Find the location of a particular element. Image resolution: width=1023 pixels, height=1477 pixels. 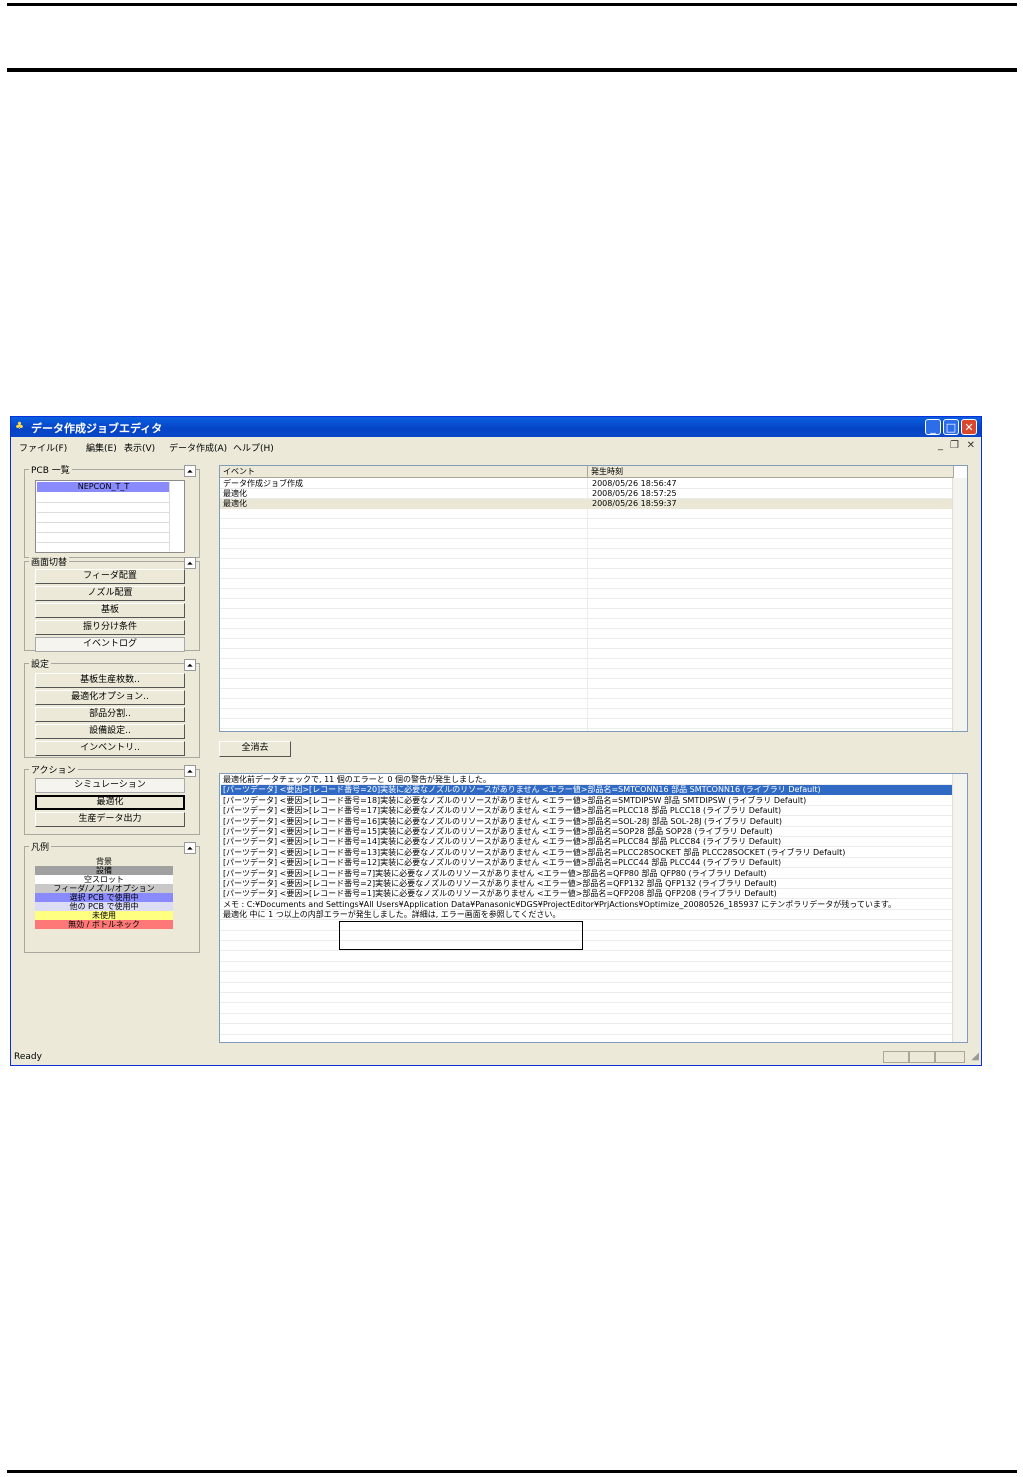

log-line: 最適化前データチェックで, 11 個のエラーと 0 個の警告が発生しました。 is located at coordinates (357, 780).